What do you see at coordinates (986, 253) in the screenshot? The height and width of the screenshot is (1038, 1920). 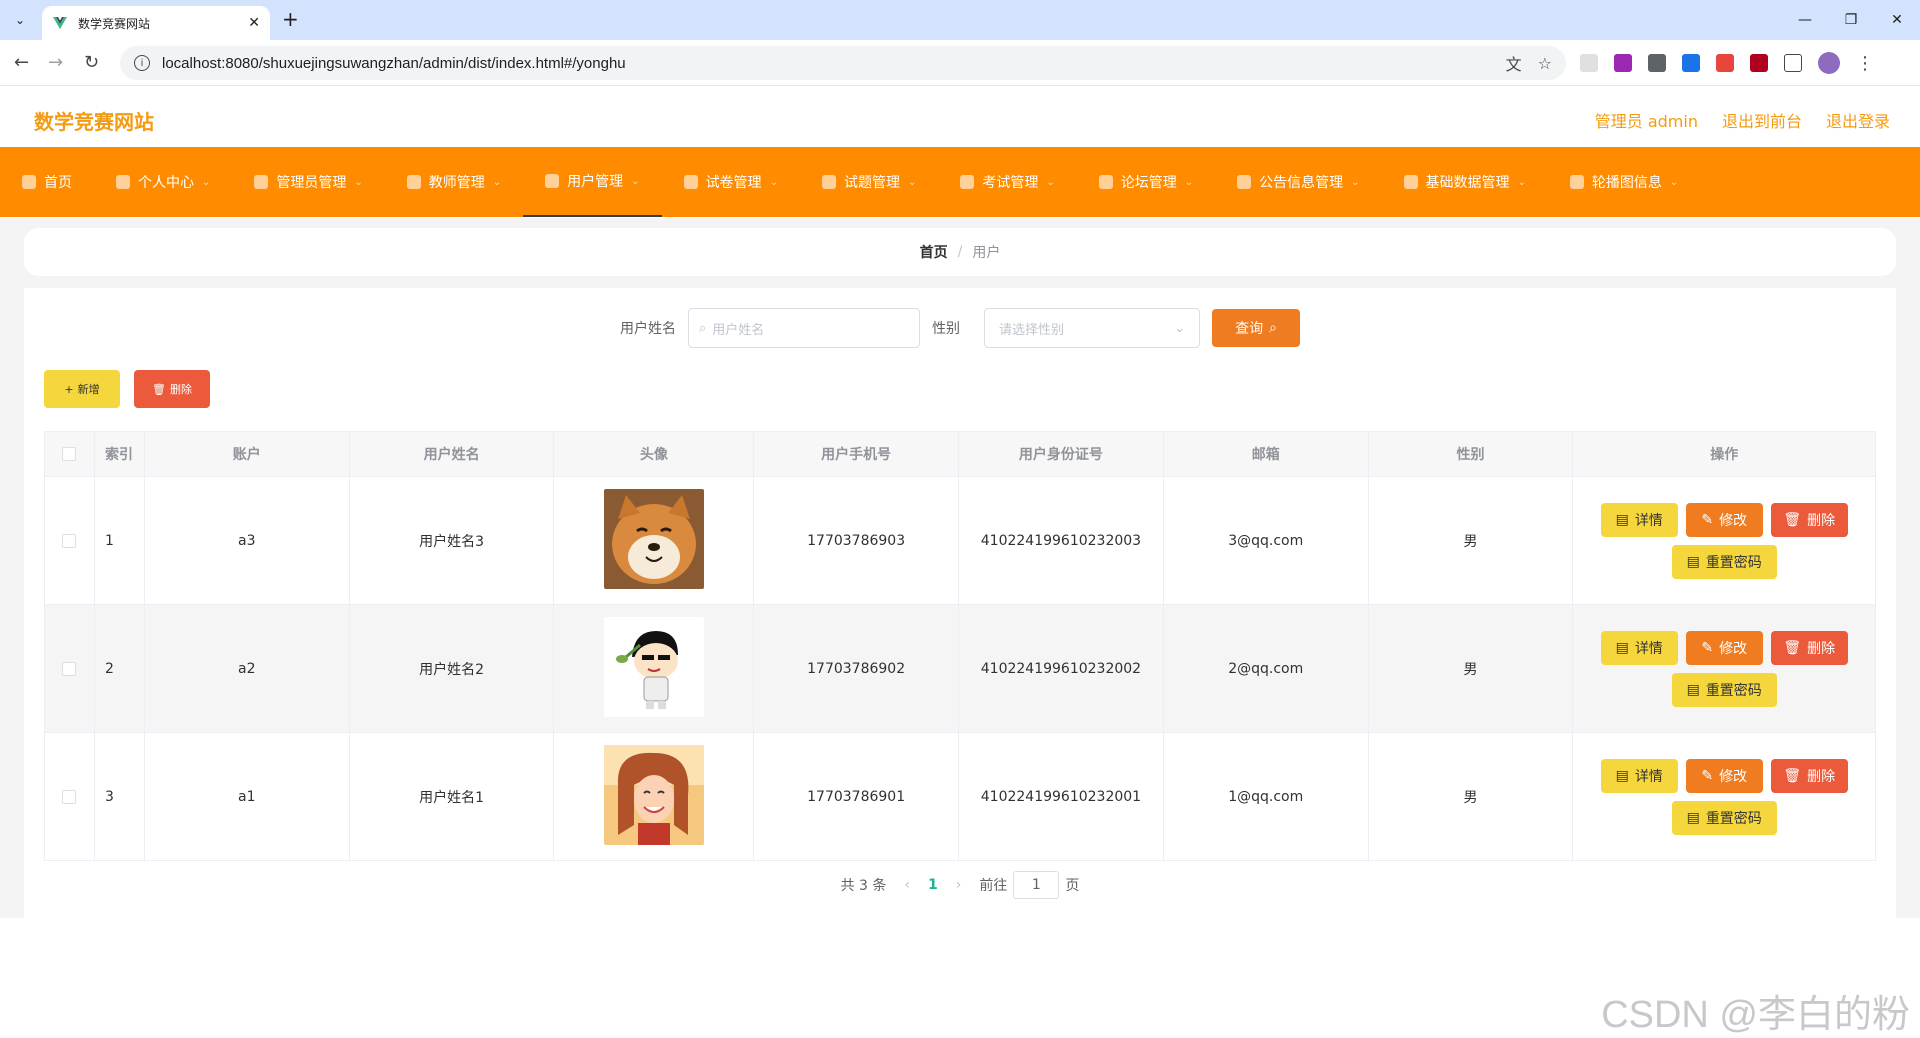 I see `breadcrumb-current: 用户` at bounding box center [986, 253].